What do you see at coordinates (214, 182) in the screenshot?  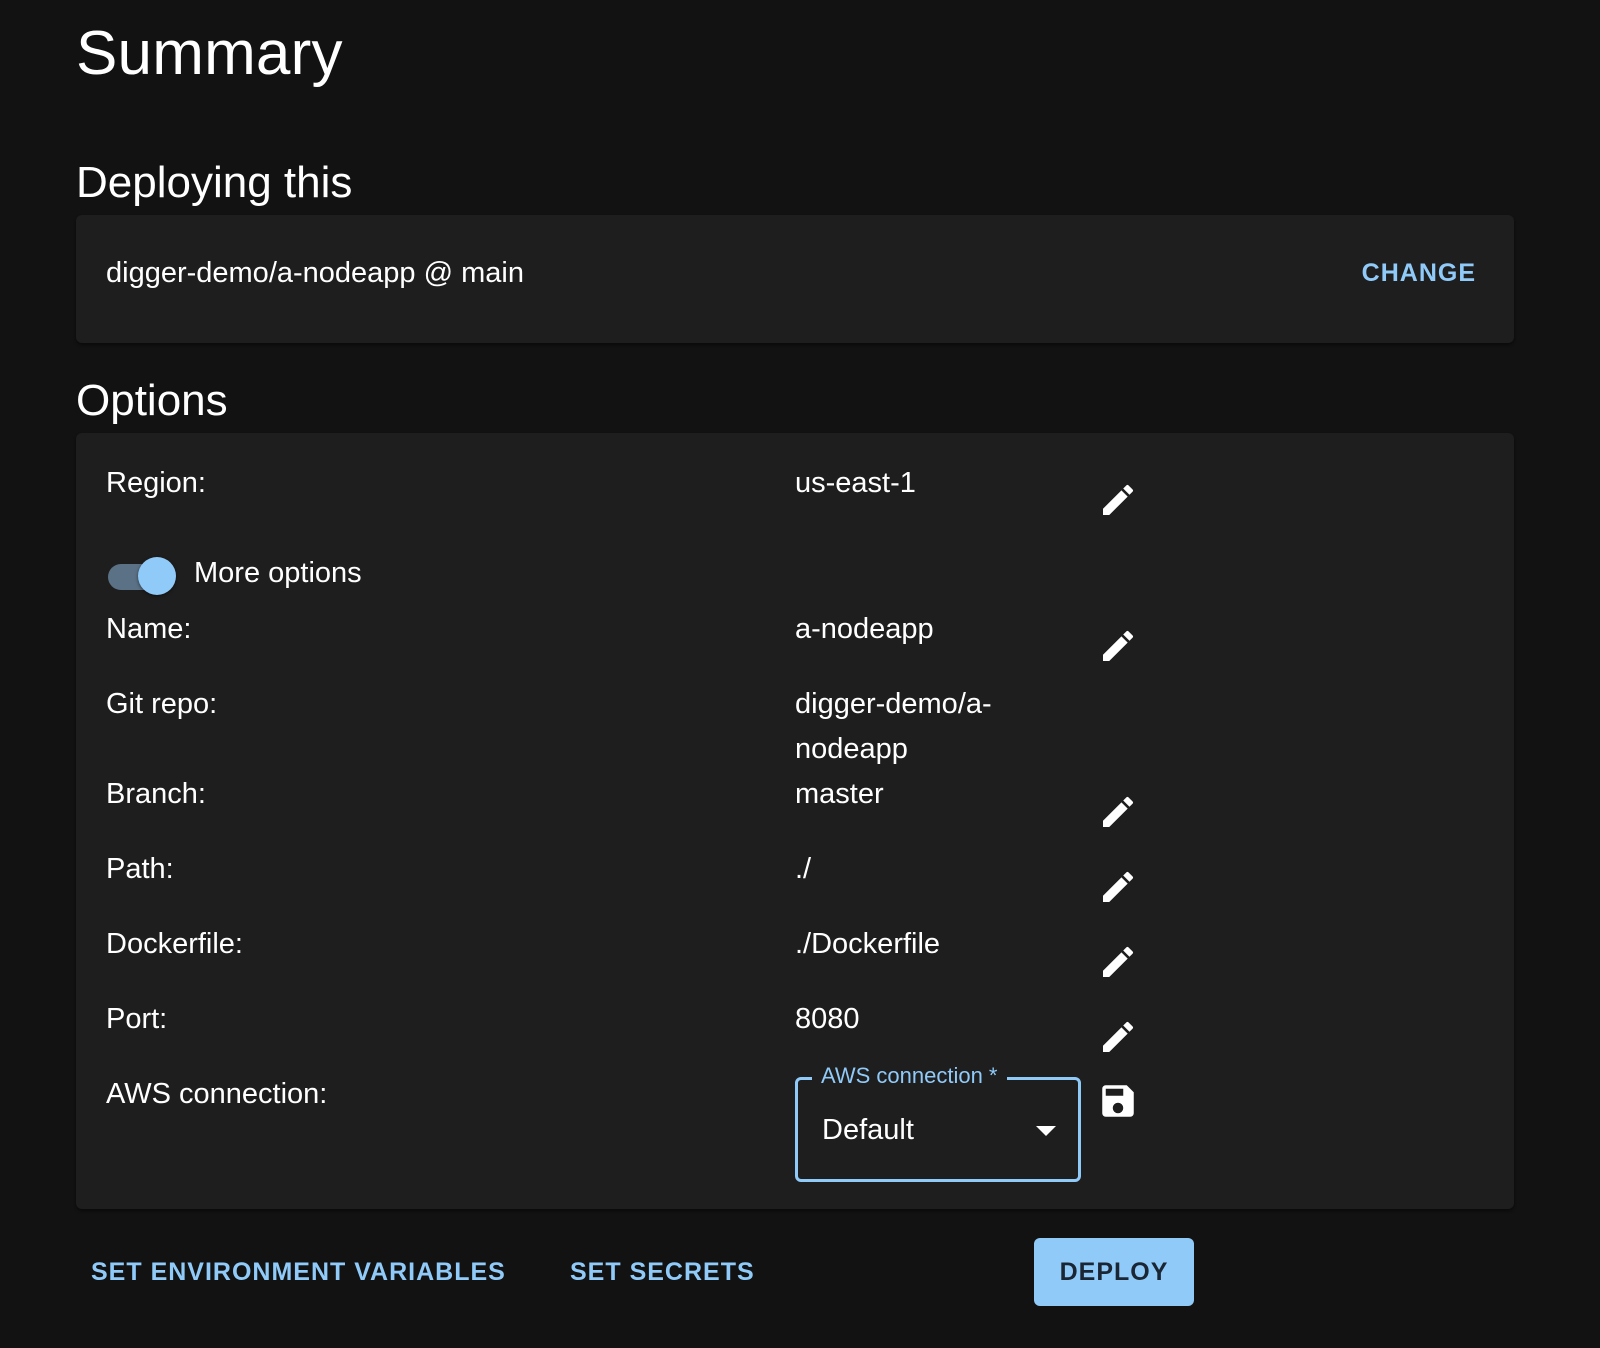 I see `deploying-section-title: Deploying this` at bounding box center [214, 182].